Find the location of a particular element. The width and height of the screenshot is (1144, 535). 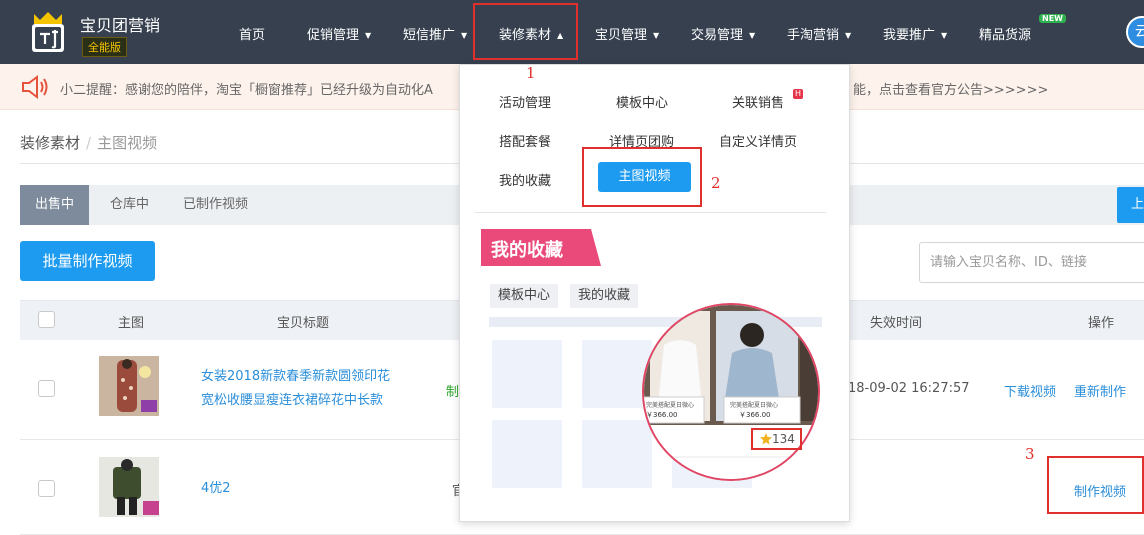

avatar: 云 is located at coordinates (1135, 32).